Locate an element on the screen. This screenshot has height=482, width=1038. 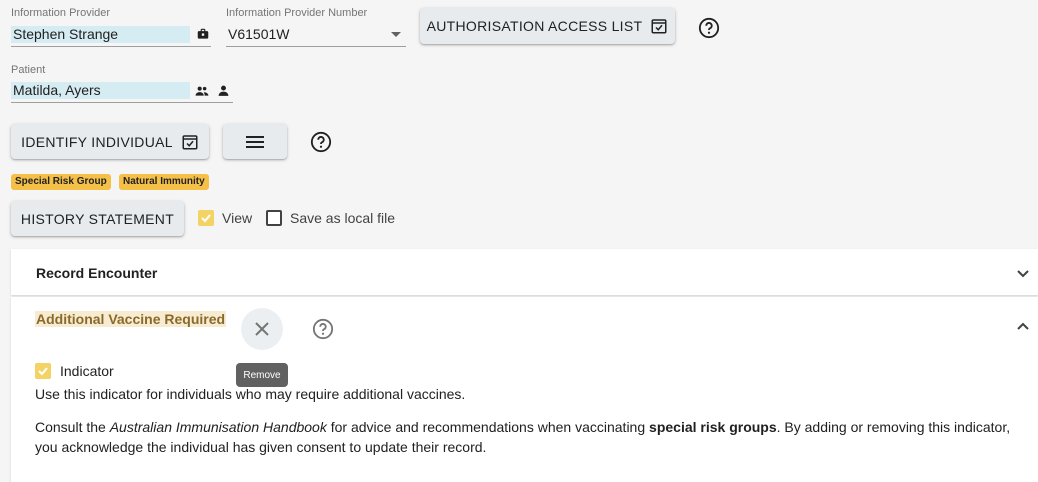
auth-button-label: AUTHORISATION ACCESS LIST is located at coordinates (534, 26).